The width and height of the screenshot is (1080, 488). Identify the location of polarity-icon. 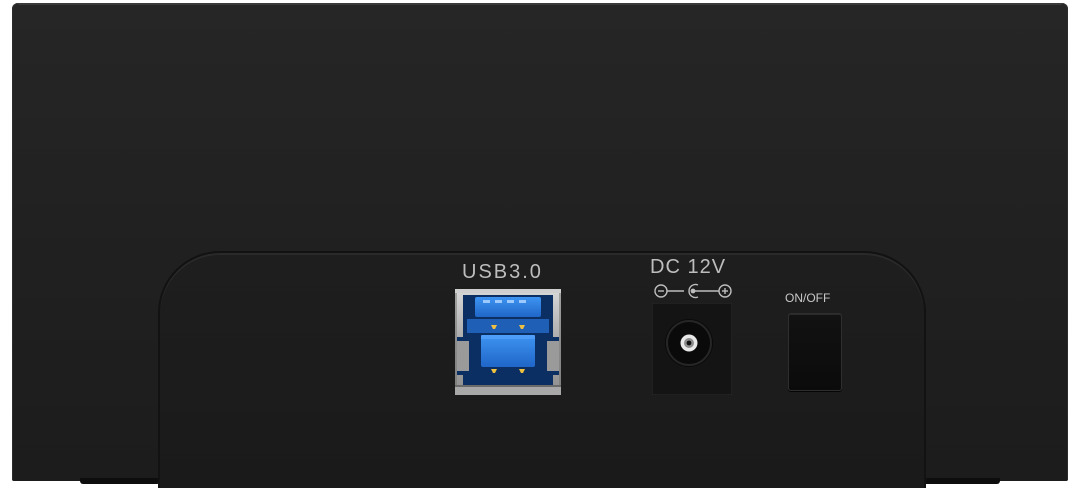
(693, 291).